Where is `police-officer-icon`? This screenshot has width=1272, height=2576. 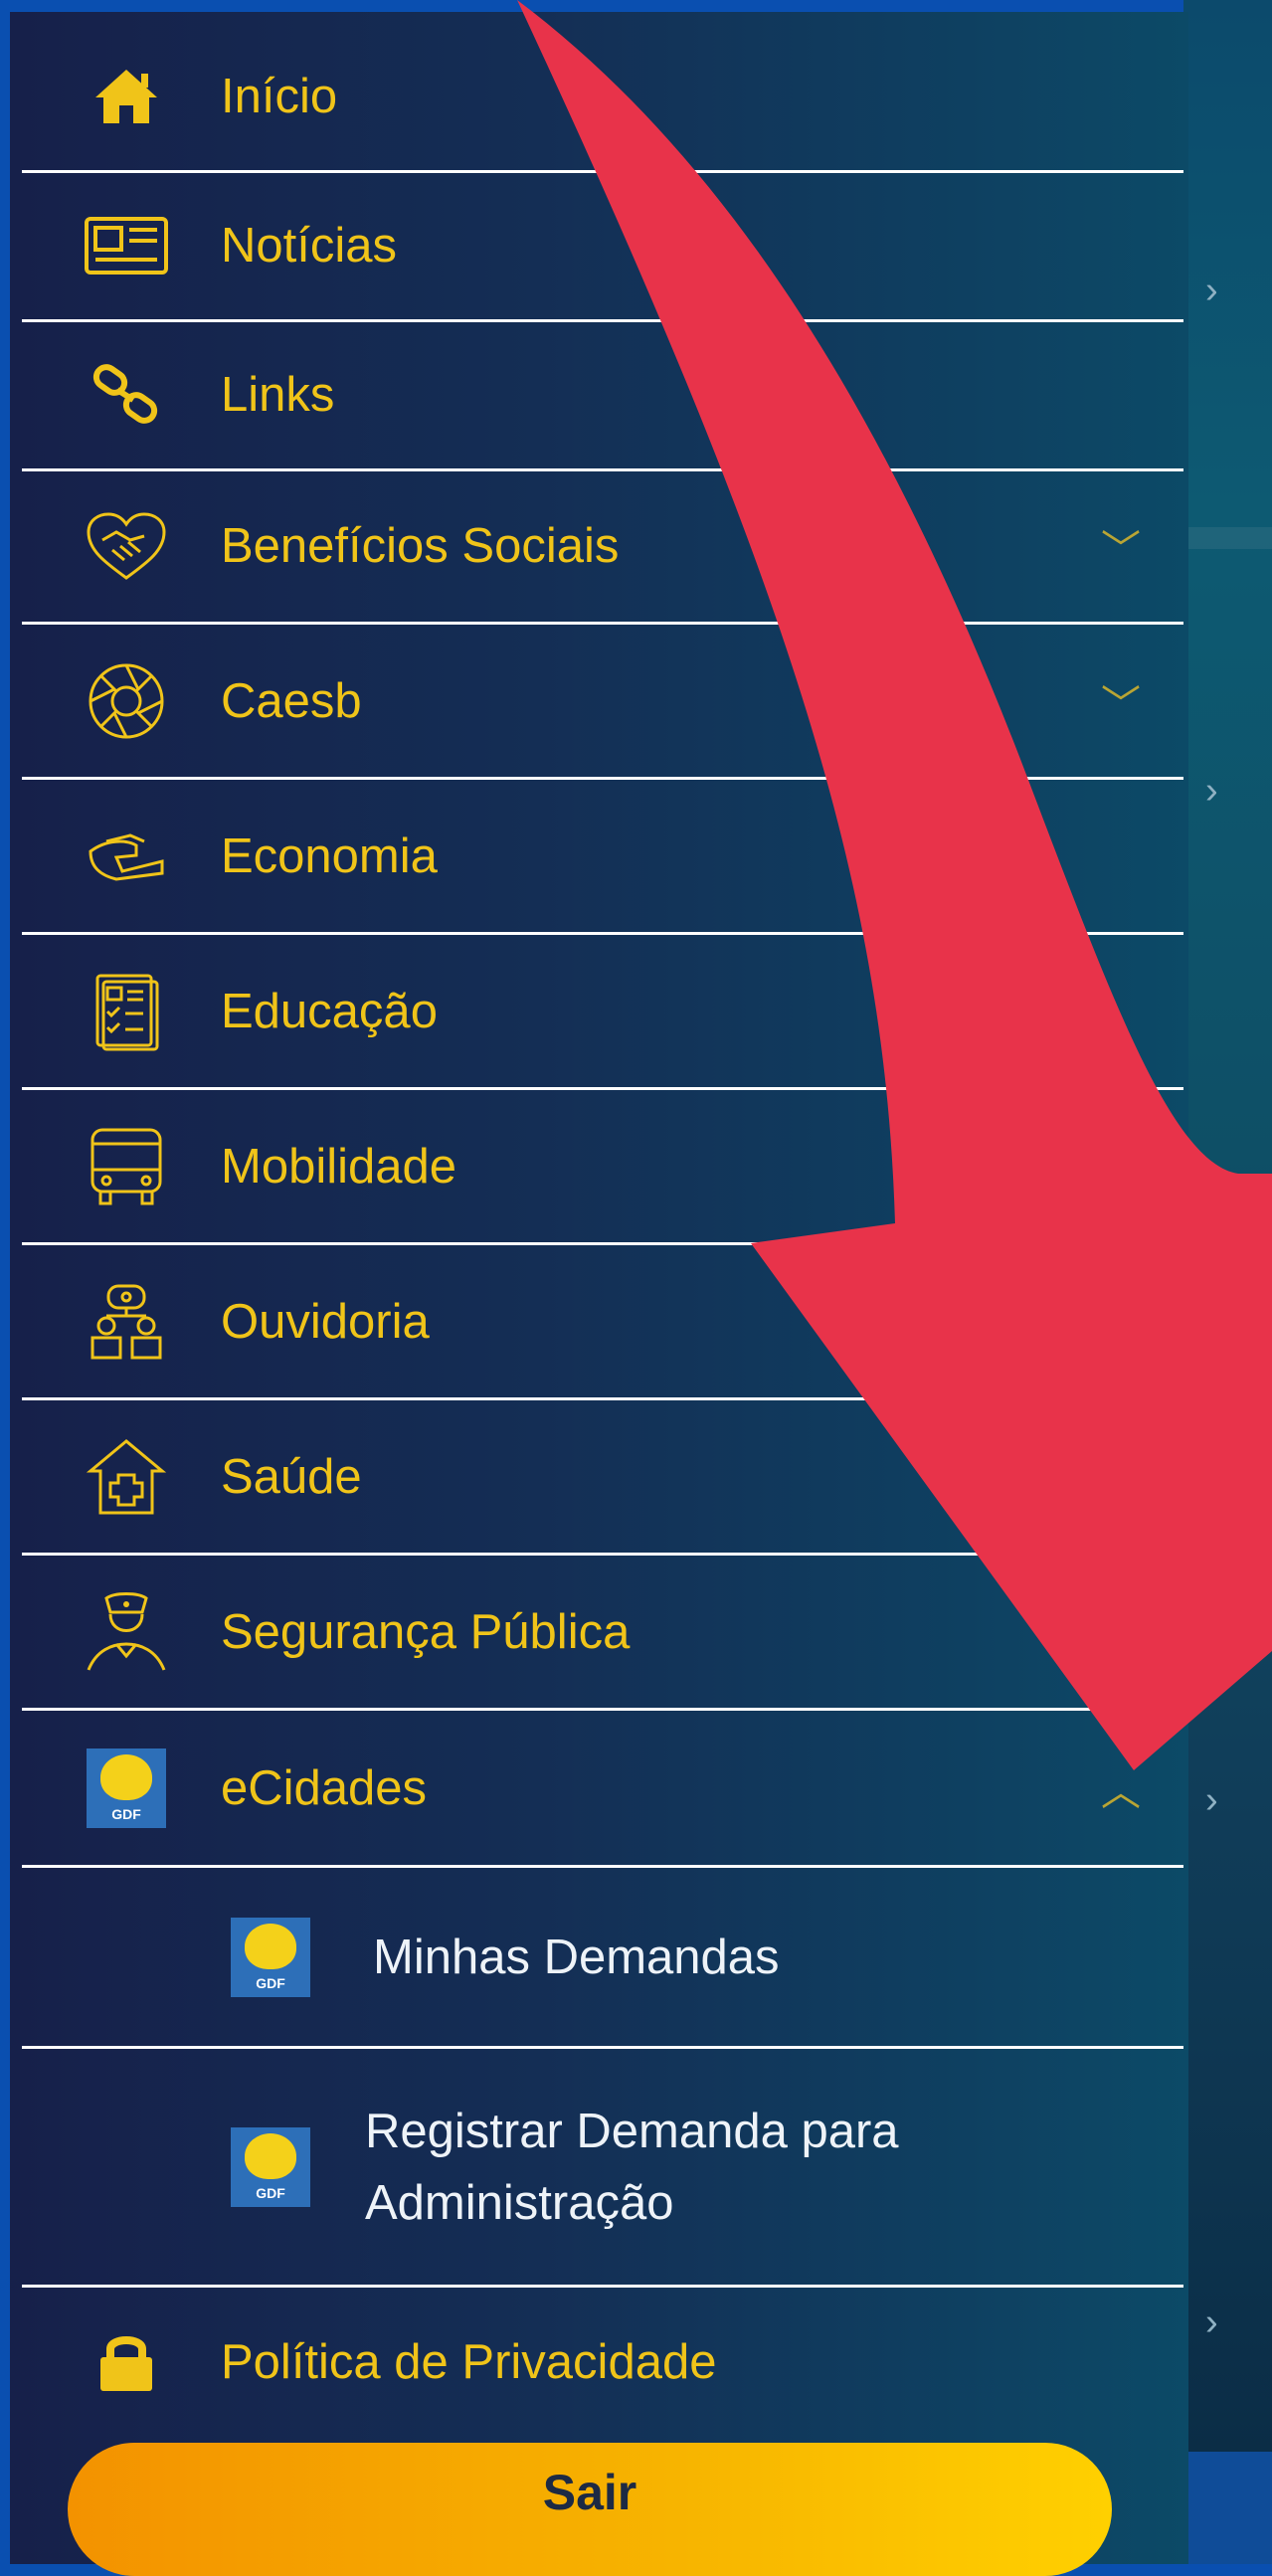
police-officer-icon is located at coordinates (127, 1632).